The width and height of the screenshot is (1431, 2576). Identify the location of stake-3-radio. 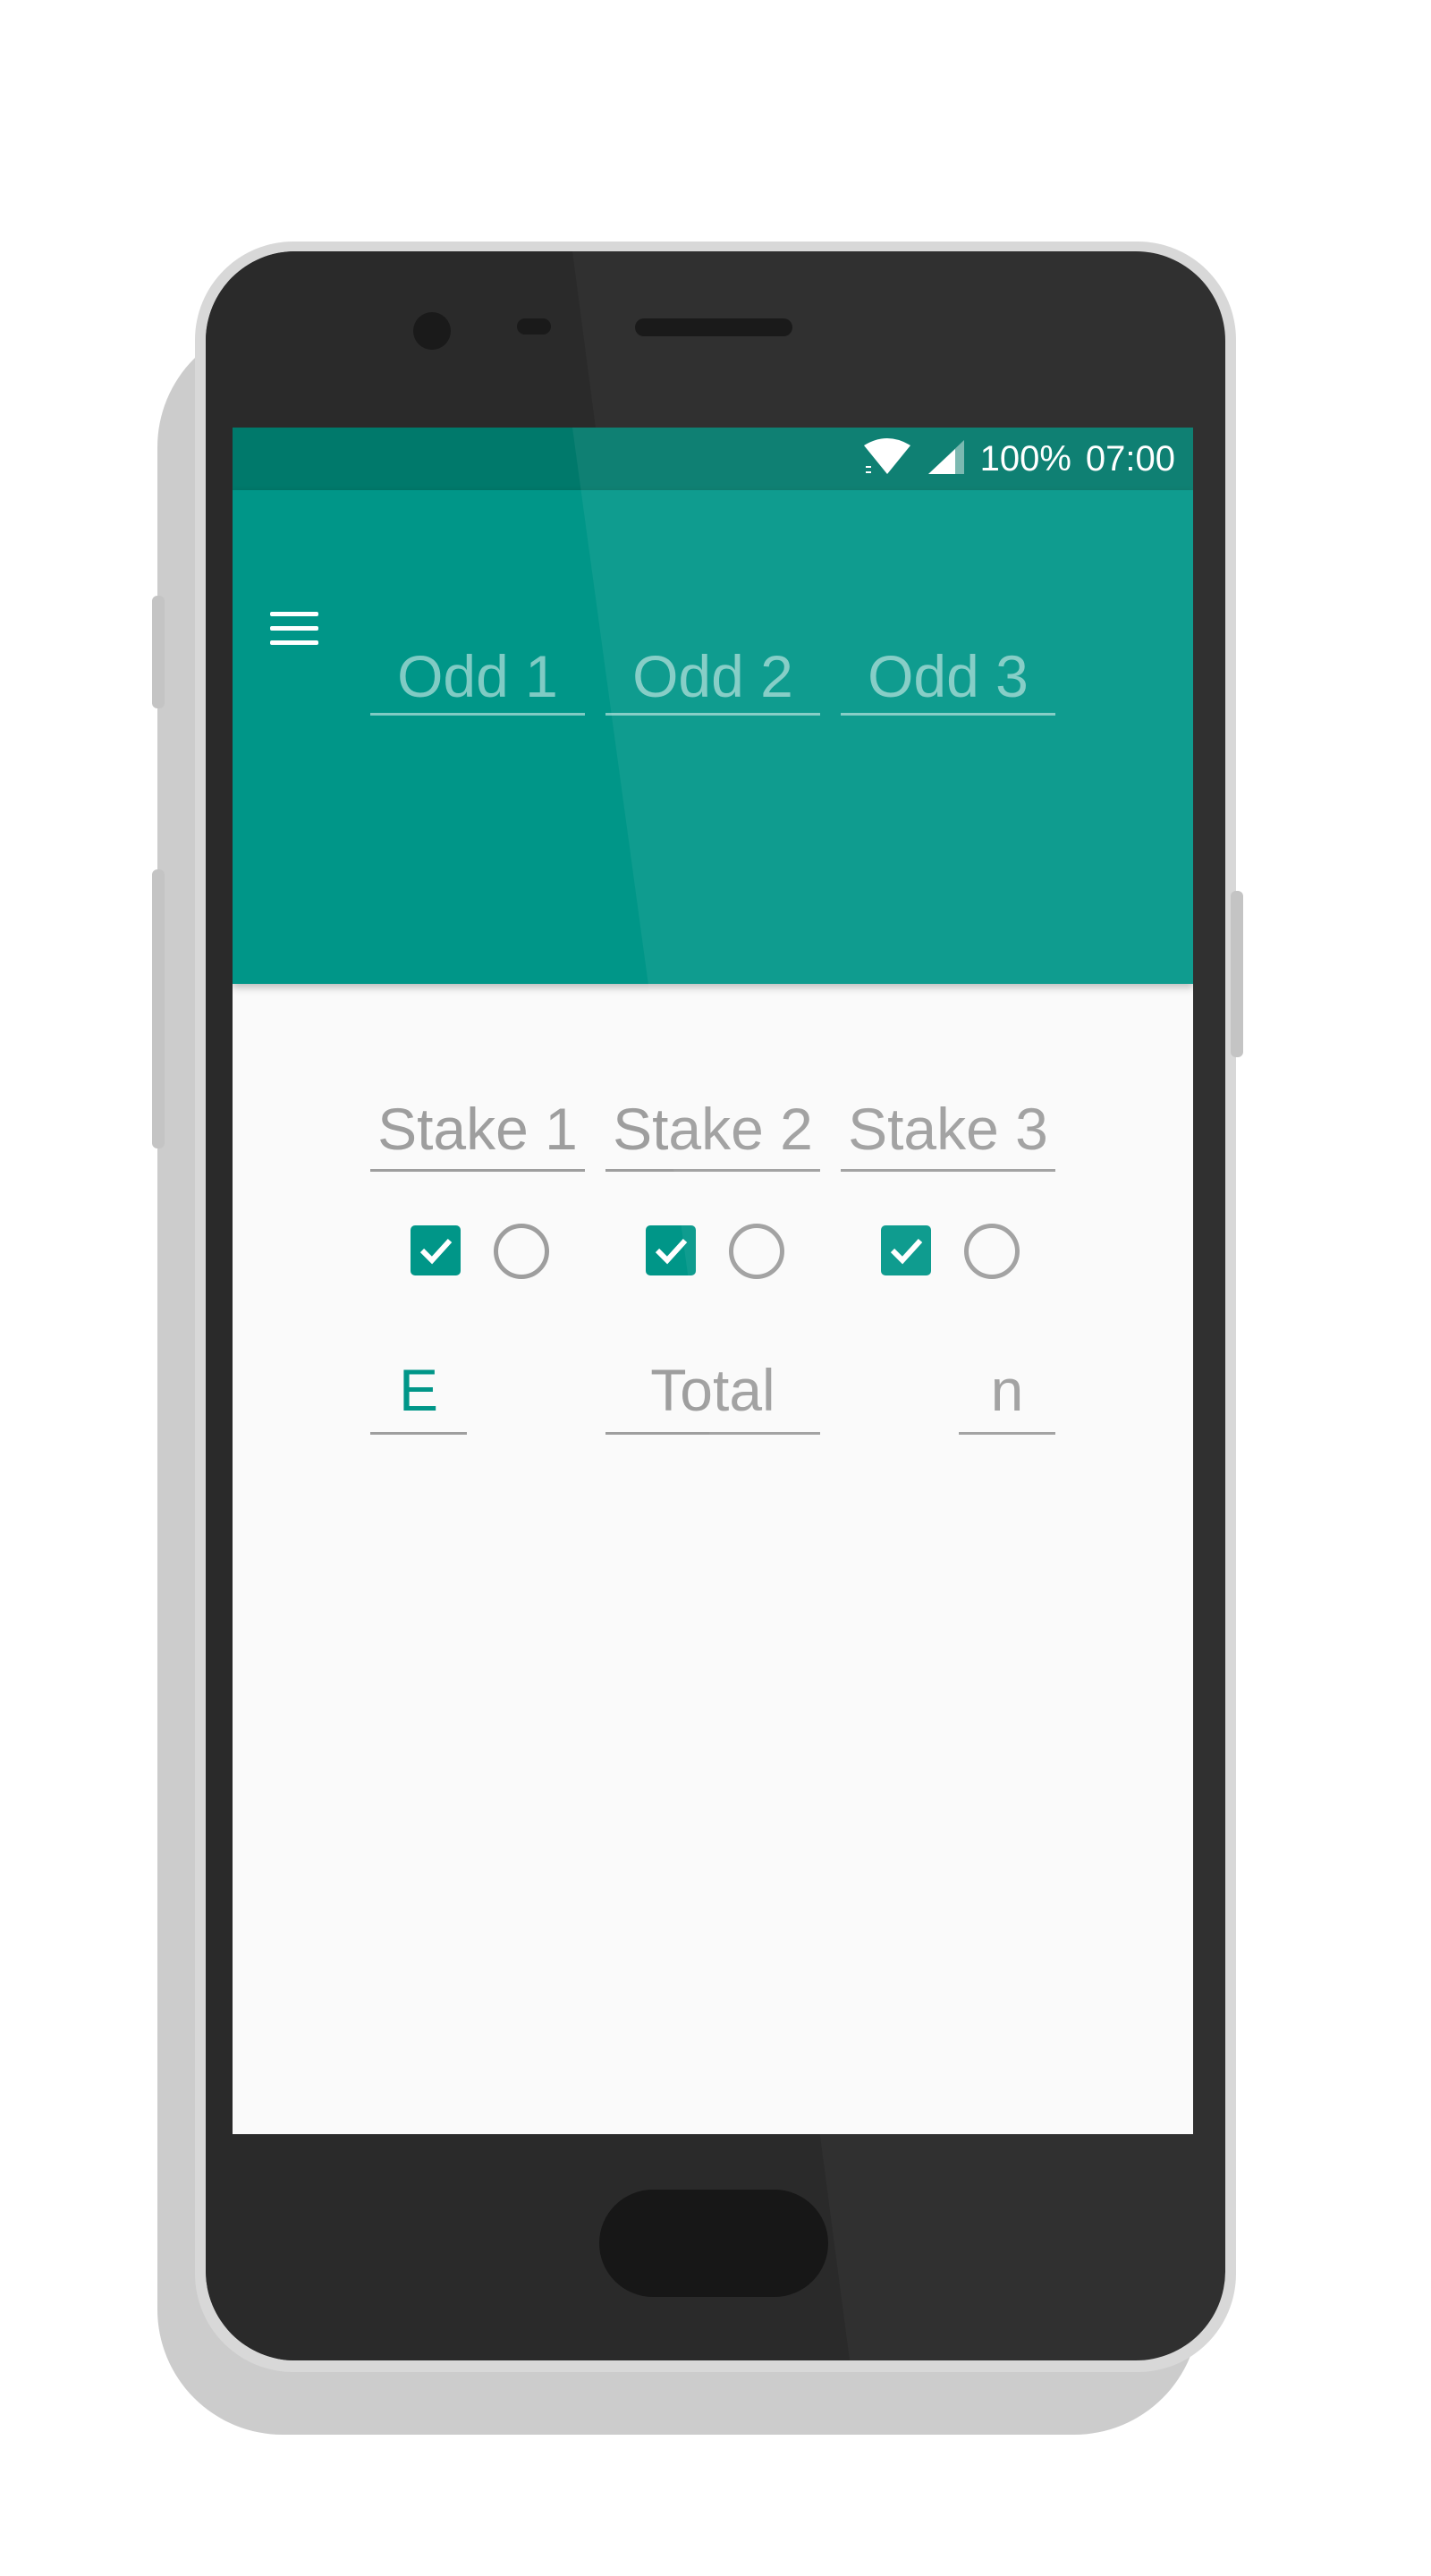
(992, 1251).